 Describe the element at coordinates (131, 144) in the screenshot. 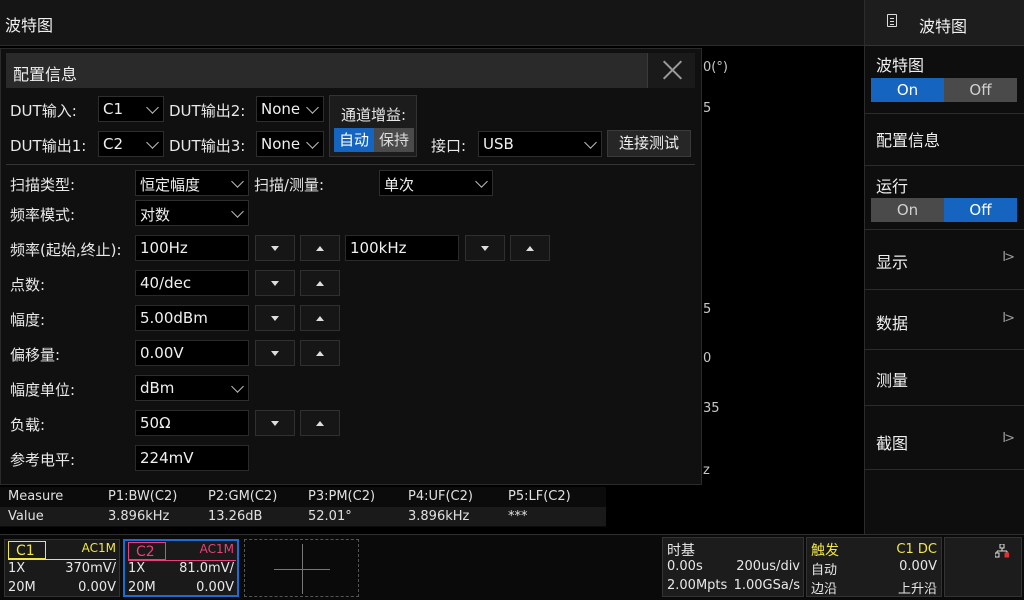

I see `dut-output1-select: C2` at that location.